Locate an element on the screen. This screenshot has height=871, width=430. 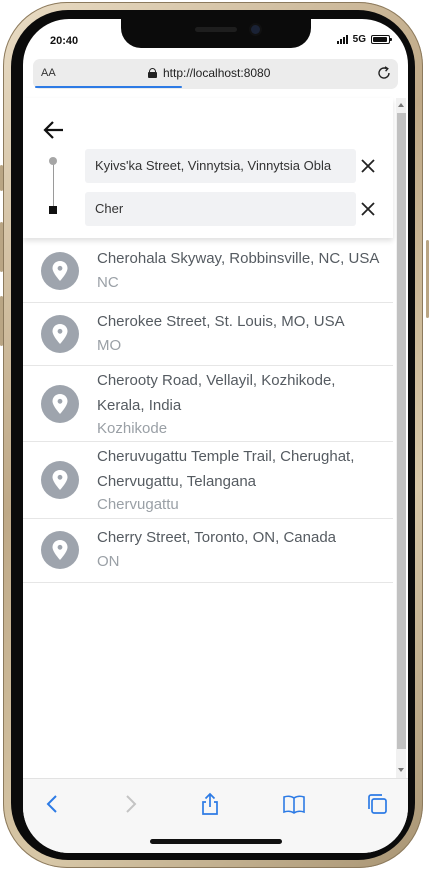
page-scrollbar is located at coordinates (401, 438).